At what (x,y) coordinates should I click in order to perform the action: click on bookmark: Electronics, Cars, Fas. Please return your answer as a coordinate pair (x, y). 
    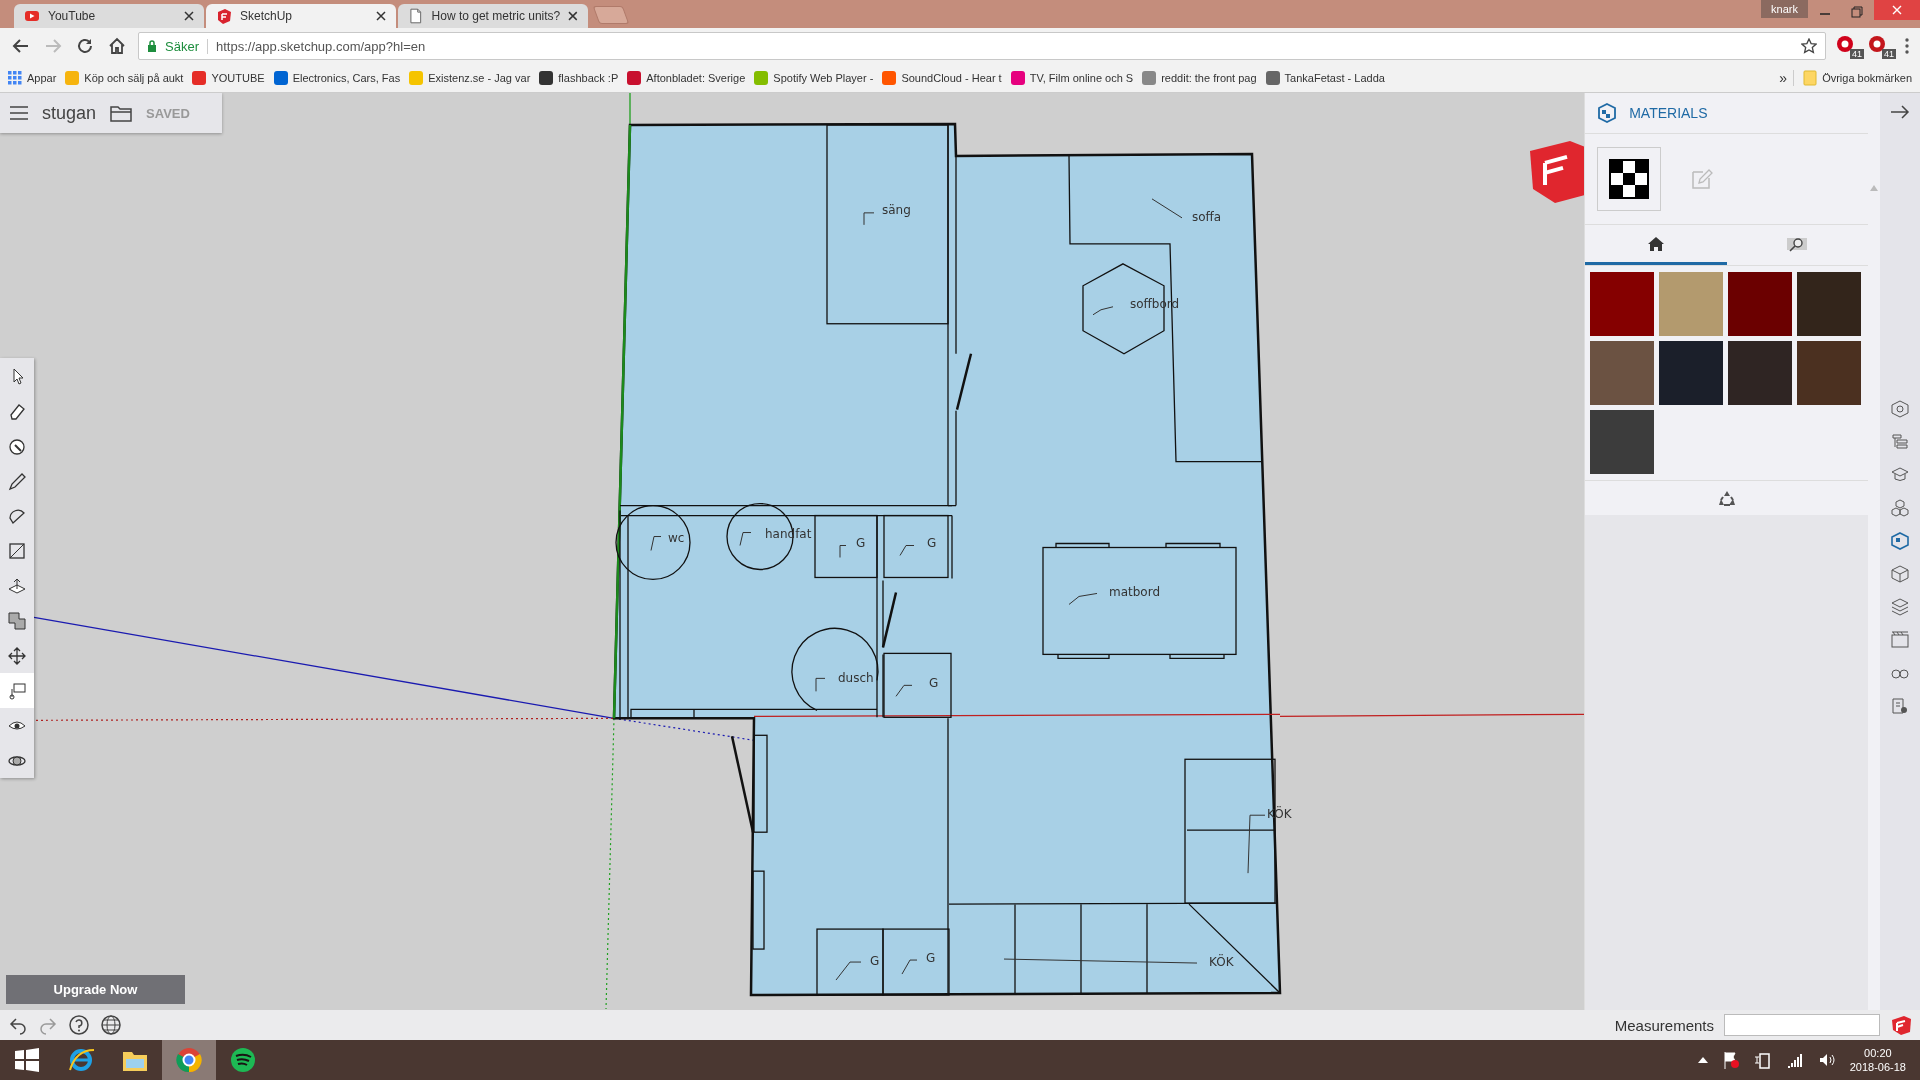
    Looking at the image, I should click on (337, 78).